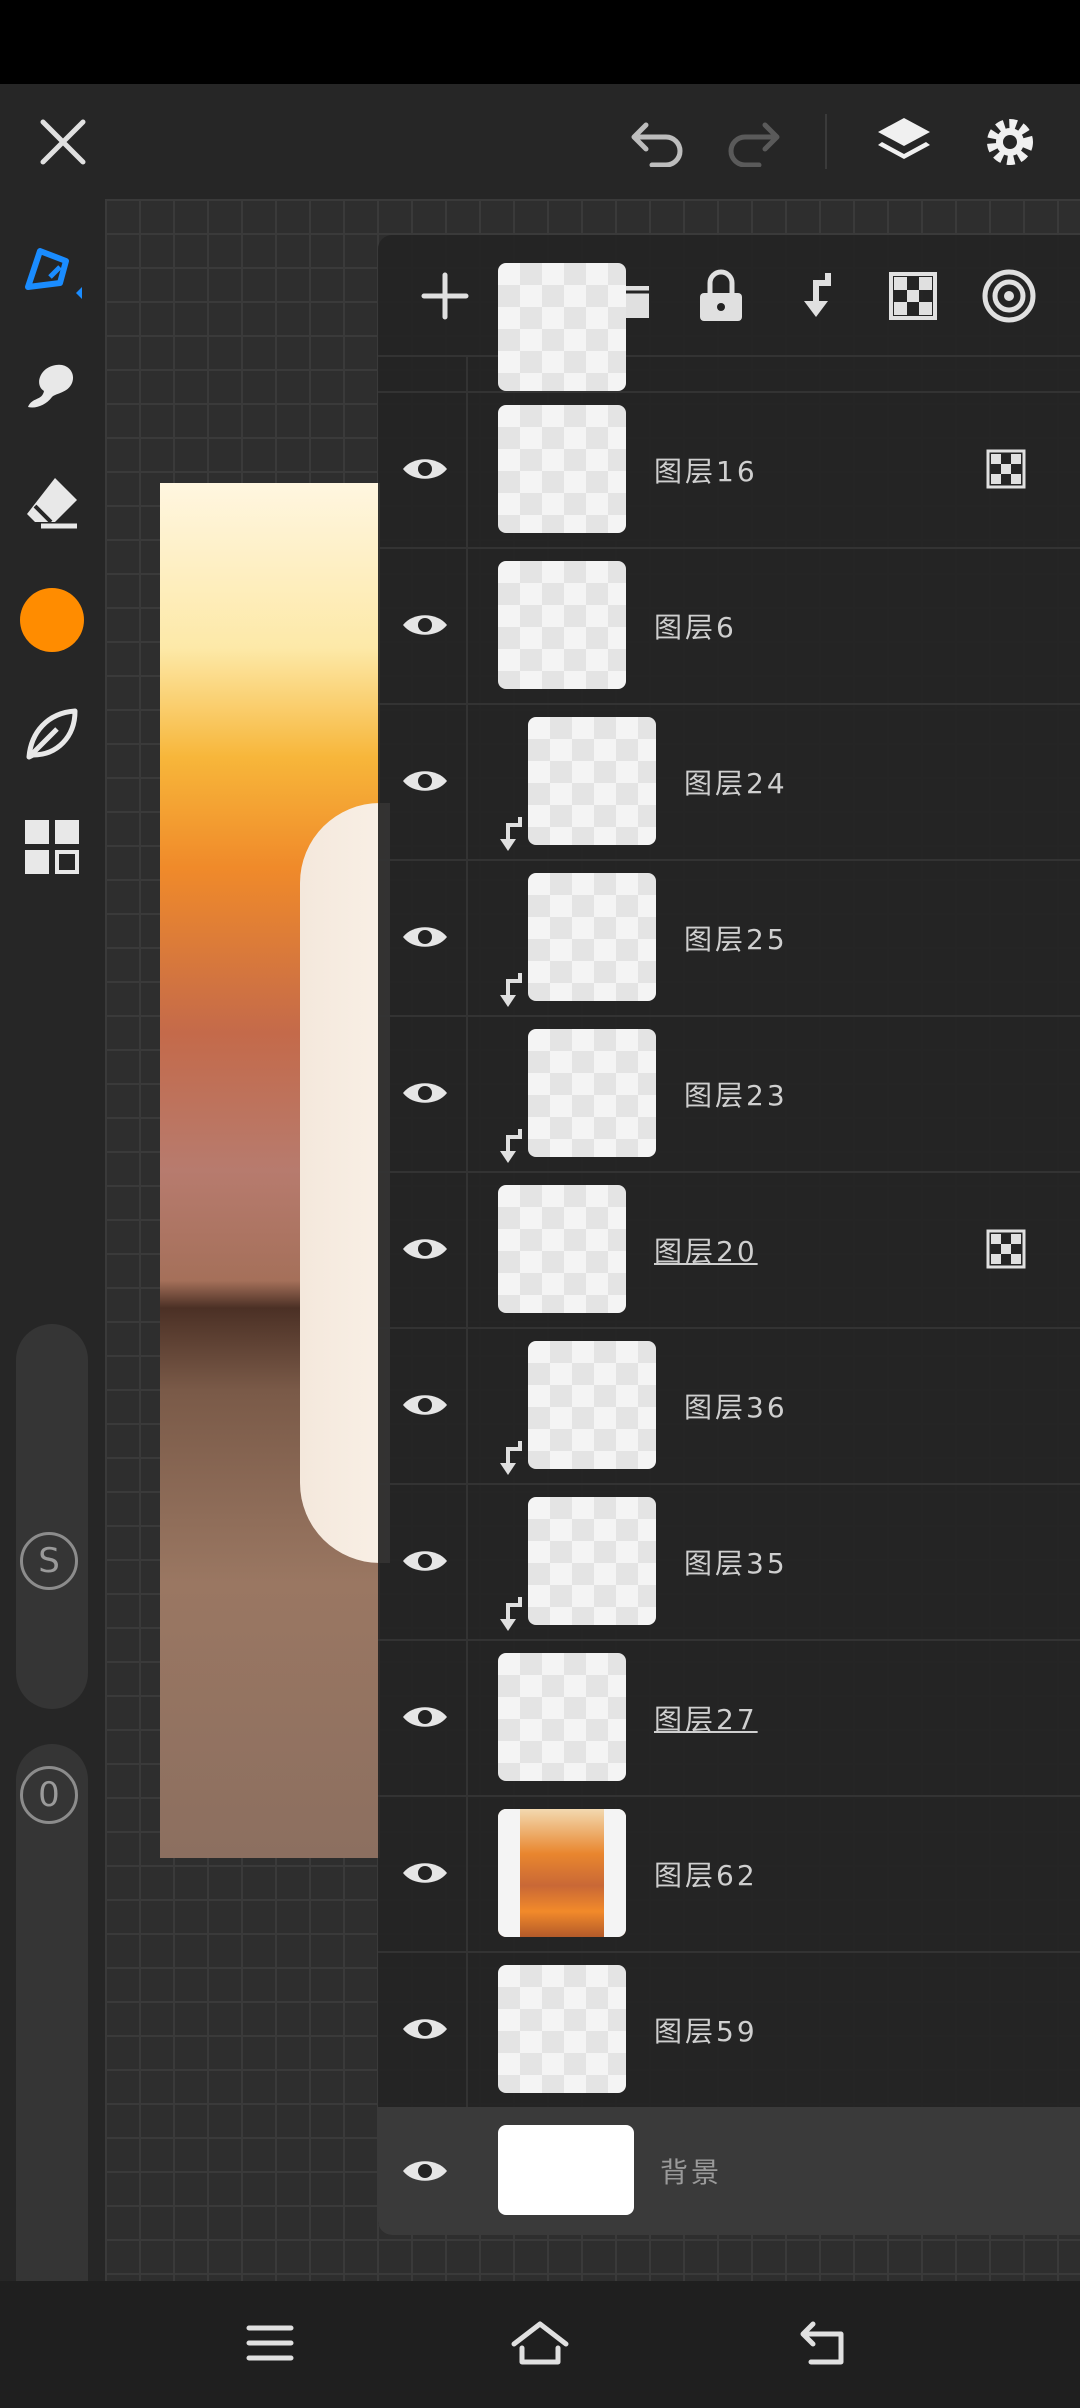 The width and height of the screenshot is (1080, 2408). I want to click on layer-name: 图层23, so click(736, 1095).